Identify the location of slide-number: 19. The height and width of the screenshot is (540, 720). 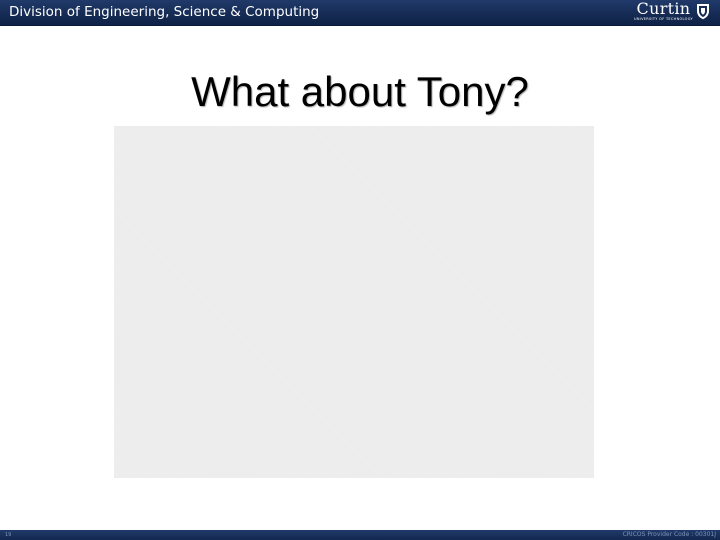
(8, 535).